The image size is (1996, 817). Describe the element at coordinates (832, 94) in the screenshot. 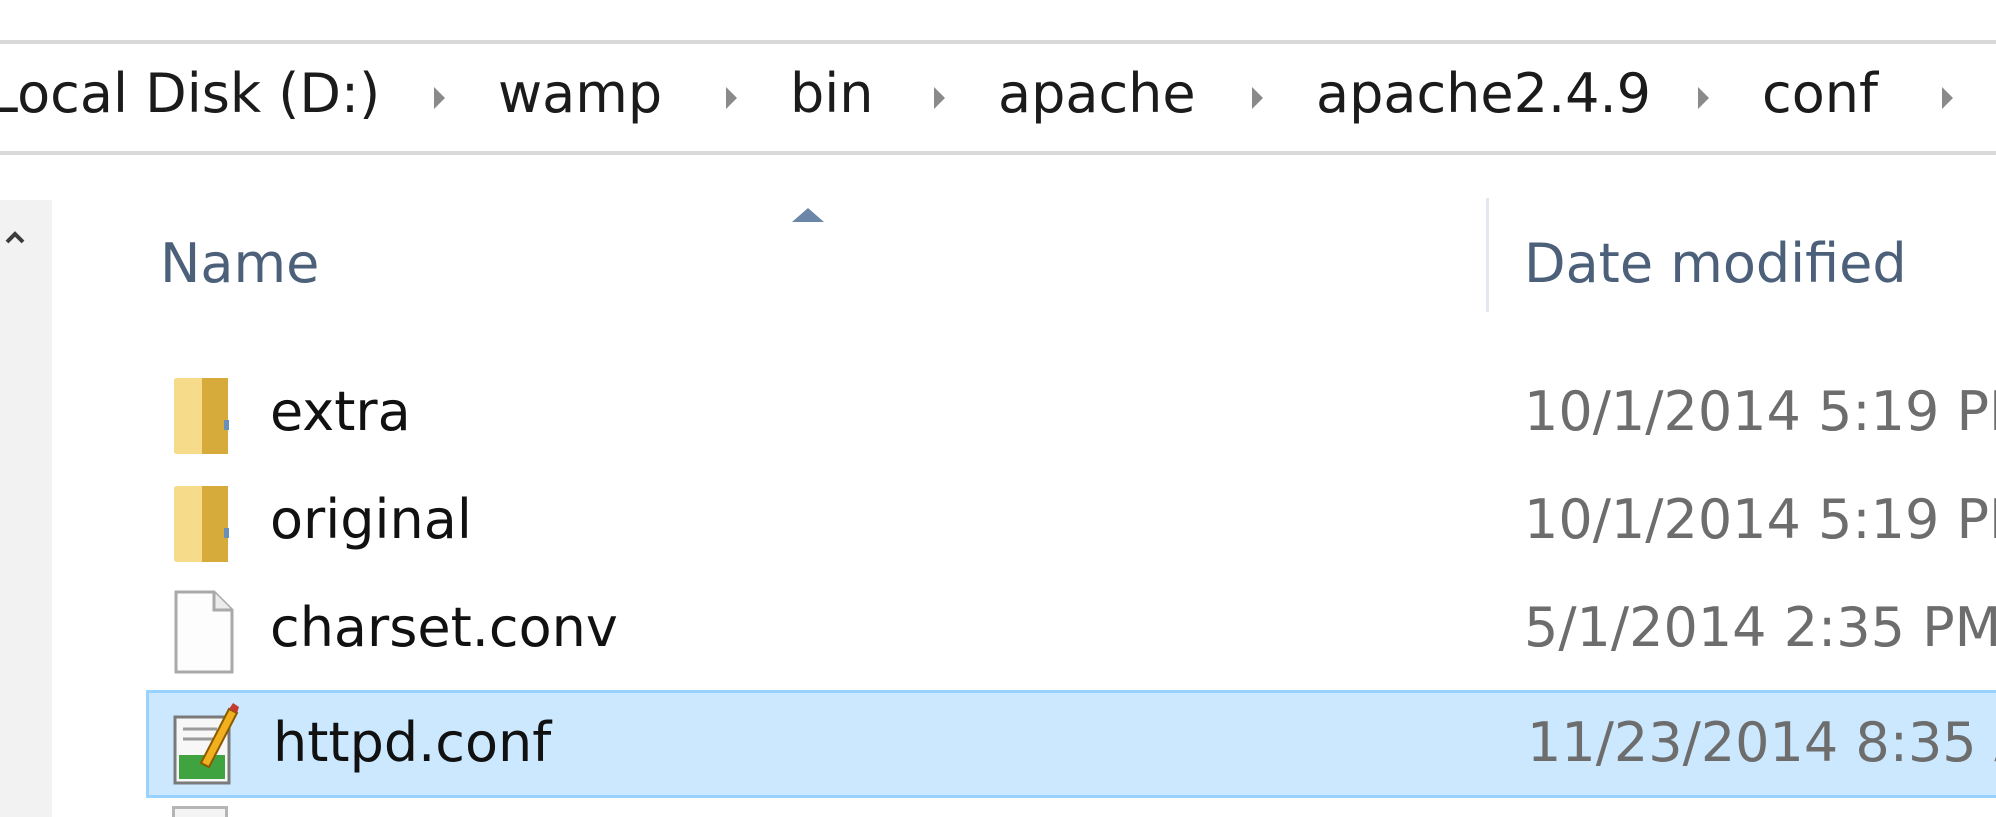

I see `breadcrumb-item-bin: bin` at that location.